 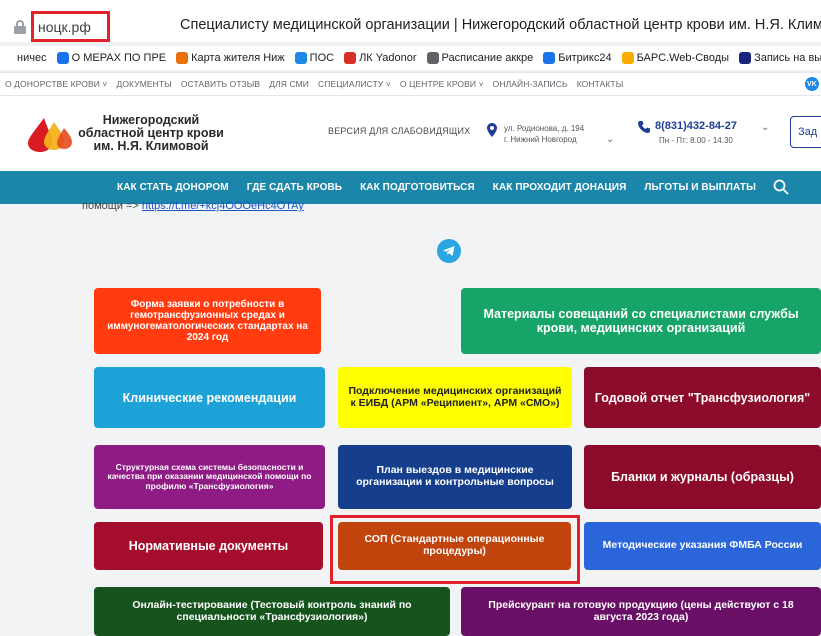 I want to click on topnav-item-label: ДОКУМЕНТЫ, so click(x=144, y=84).